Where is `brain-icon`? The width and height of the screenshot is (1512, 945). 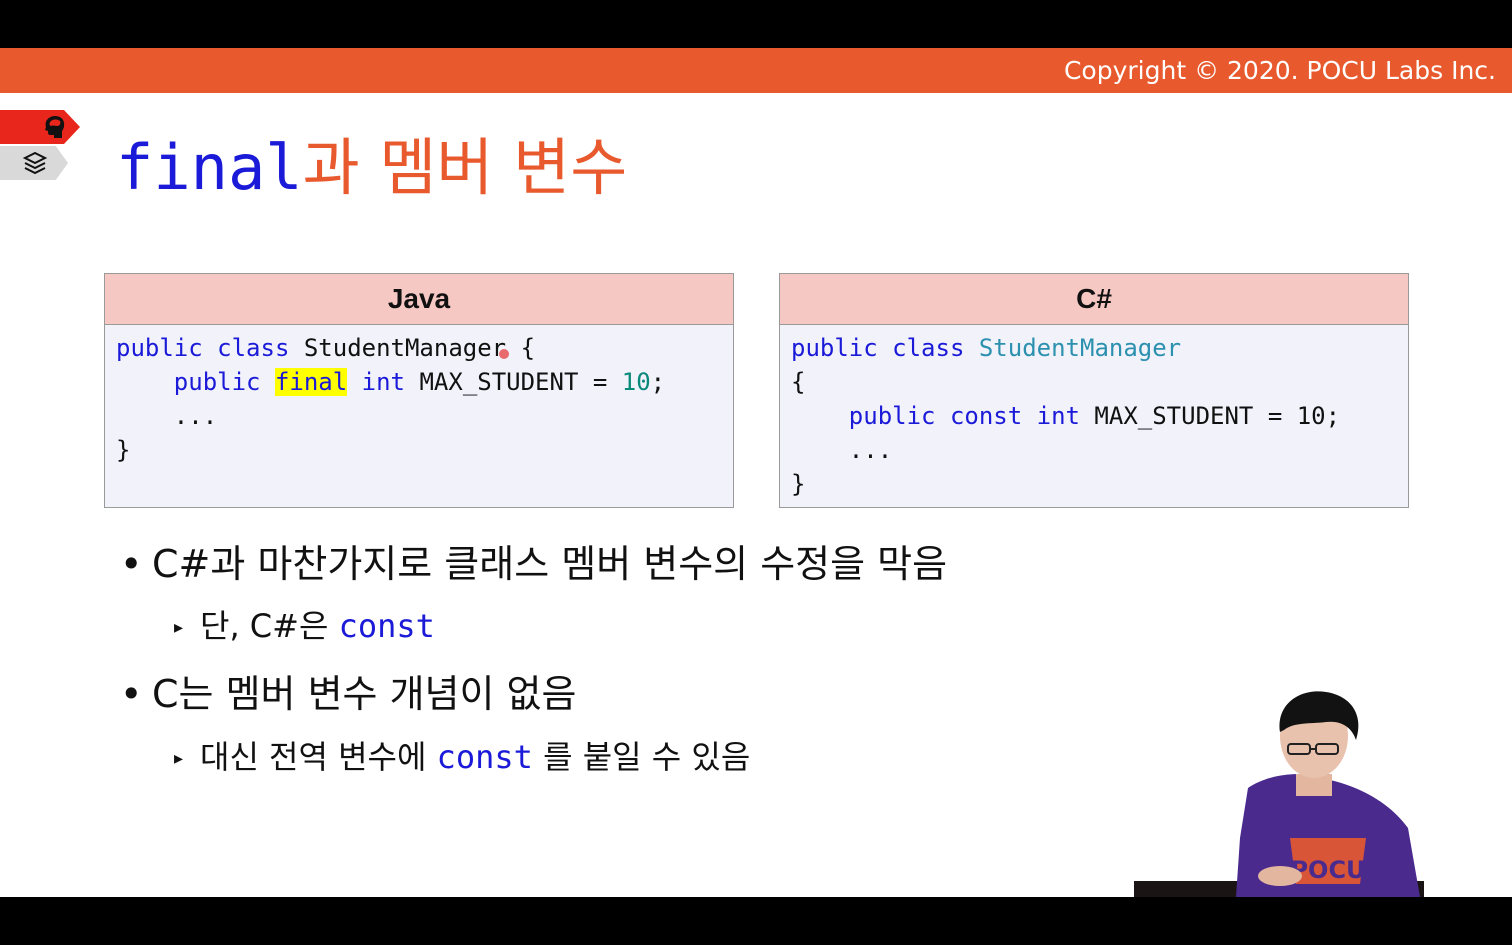 brain-icon is located at coordinates (55, 127).